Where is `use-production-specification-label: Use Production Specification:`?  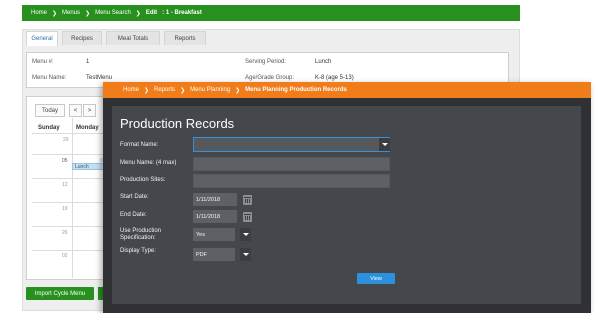
use-production-specification-label: Use Production Specification: is located at coordinates (141, 234).